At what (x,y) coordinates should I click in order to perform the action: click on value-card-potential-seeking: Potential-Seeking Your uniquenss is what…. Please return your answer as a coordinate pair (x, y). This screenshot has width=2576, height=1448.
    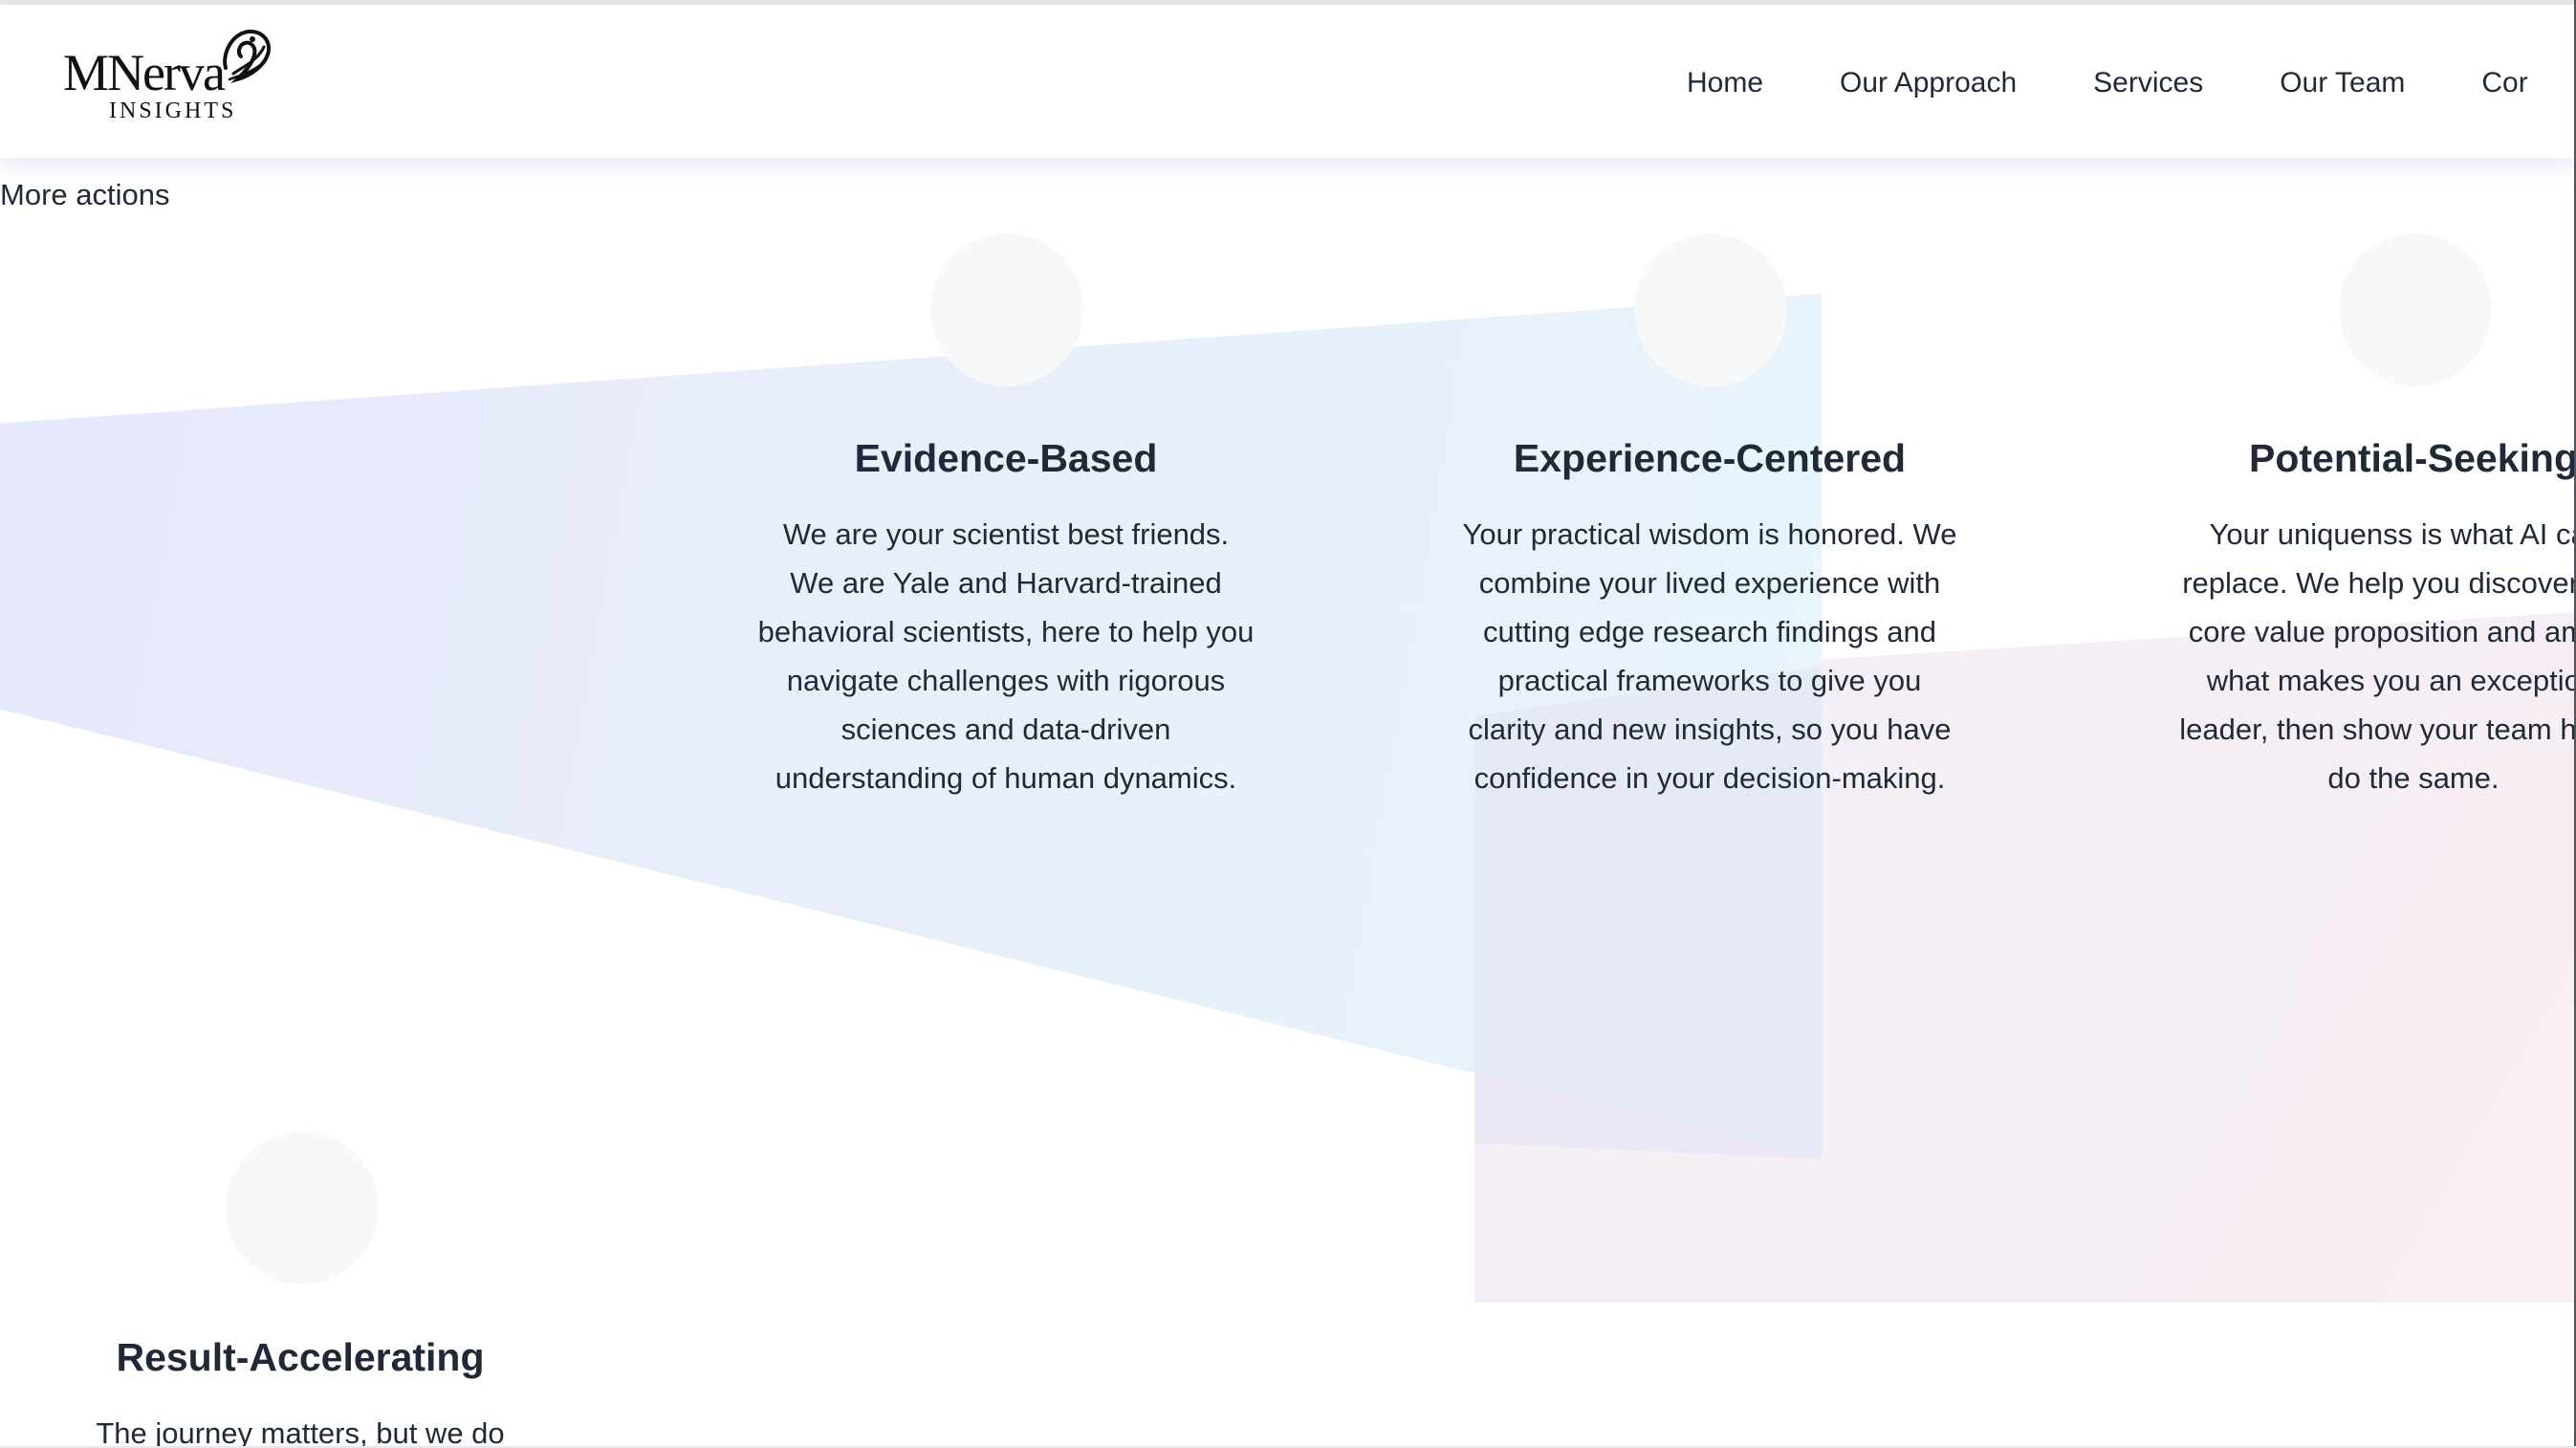
    Looking at the image, I should click on (2370, 634).